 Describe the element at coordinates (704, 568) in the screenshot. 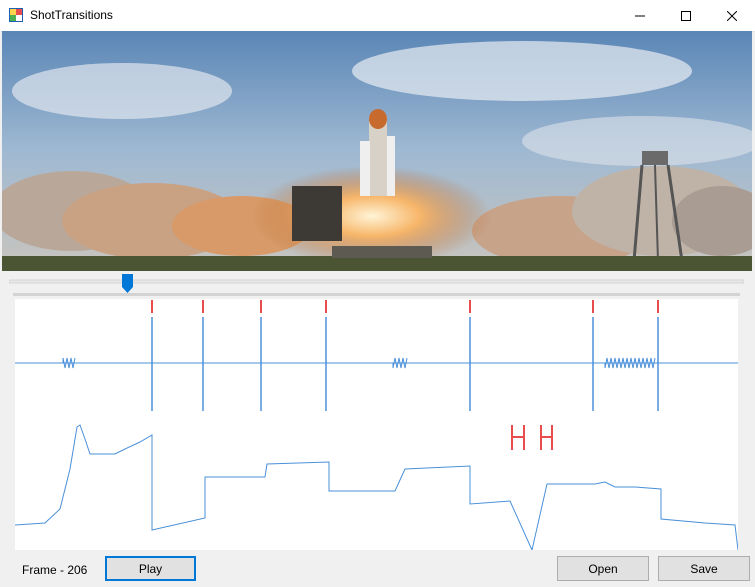

I see `save-button: Save` at that location.